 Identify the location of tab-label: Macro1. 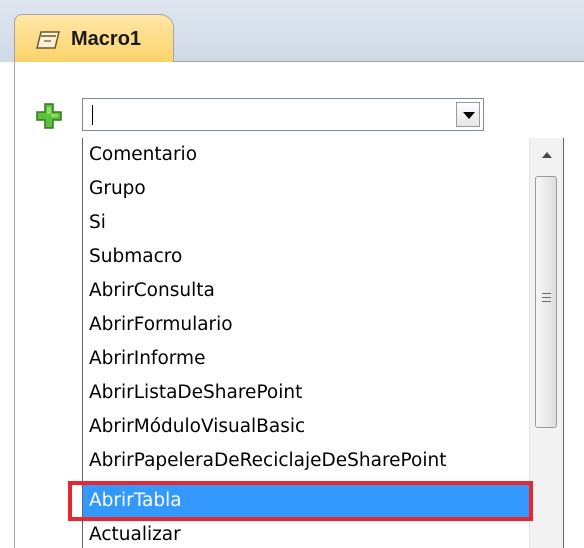
(106, 39).